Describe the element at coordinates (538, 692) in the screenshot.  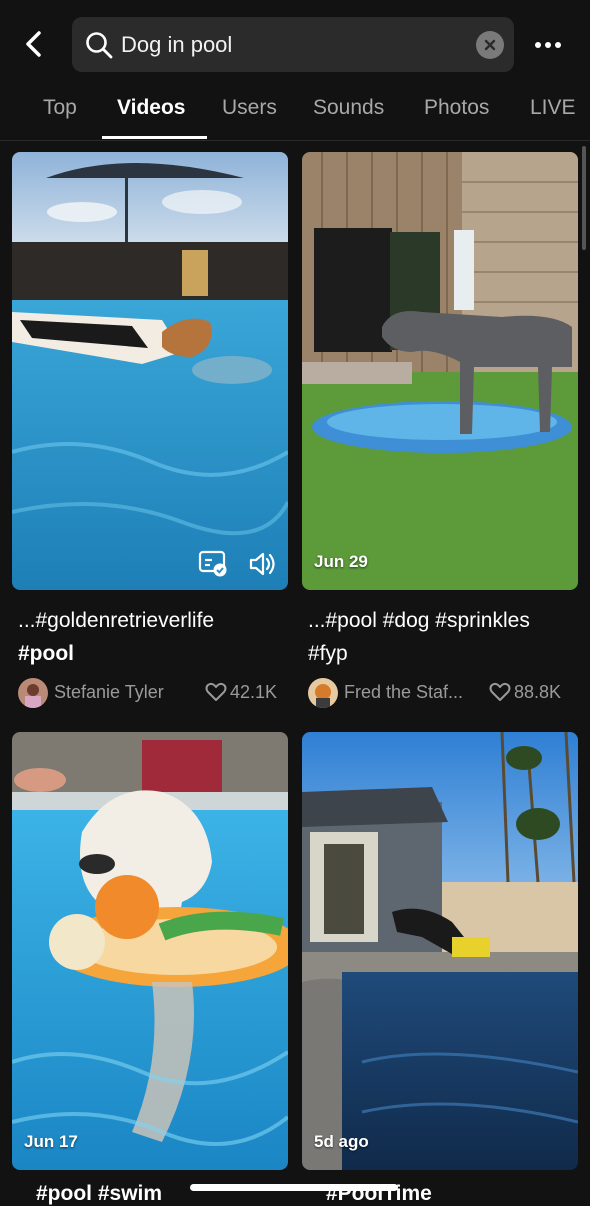
I see `like-count: 88.8K` at that location.